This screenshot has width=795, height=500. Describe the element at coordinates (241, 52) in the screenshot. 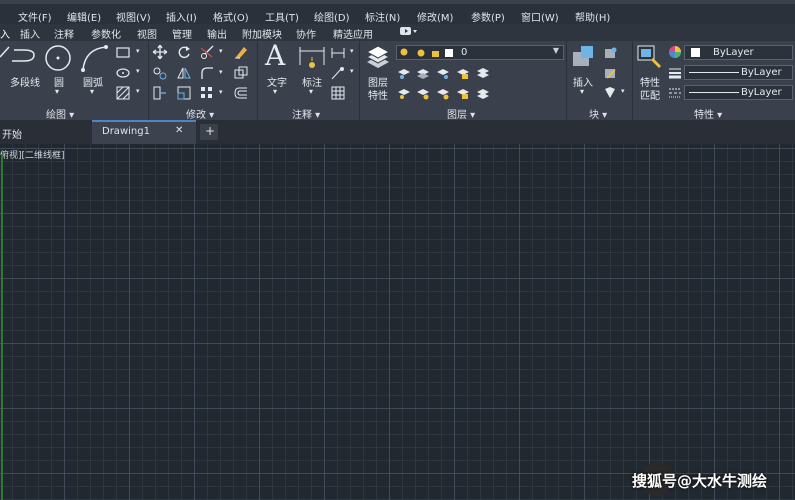

I see `erase-icon` at that location.